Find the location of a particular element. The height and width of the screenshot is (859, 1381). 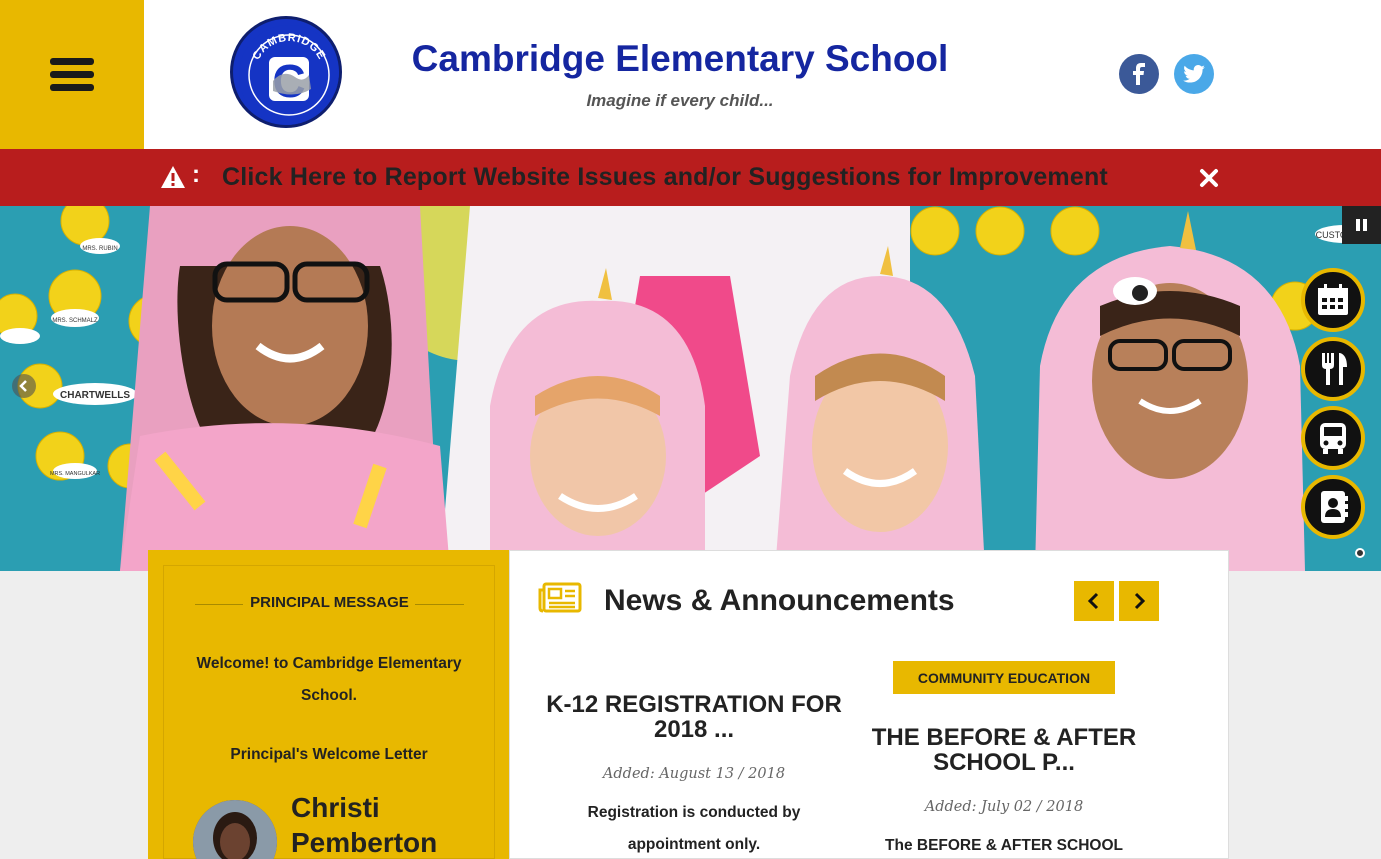

warning-icon is located at coordinates (173, 177).